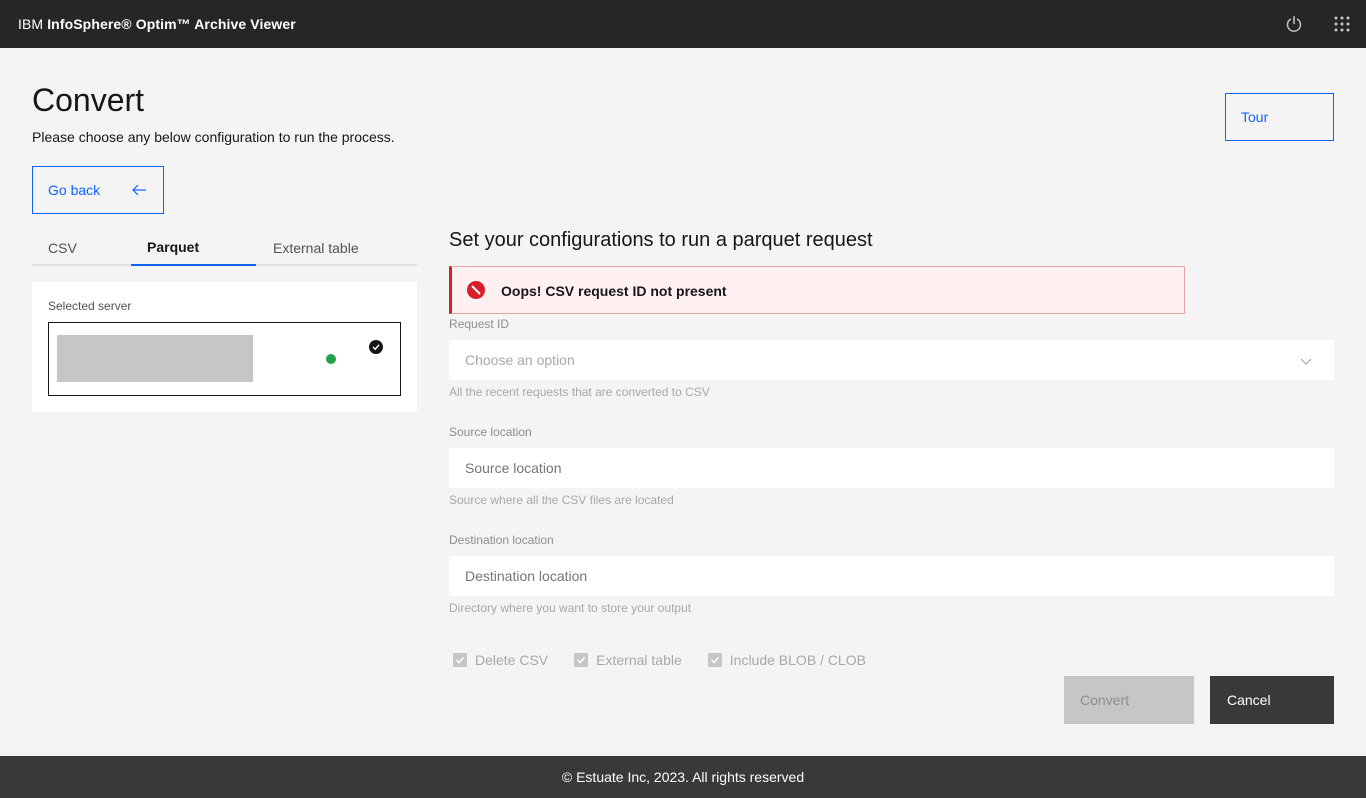 The image size is (1366, 798). What do you see at coordinates (490, 432) in the screenshot?
I see `source-location-label: Source location` at bounding box center [490, 432].